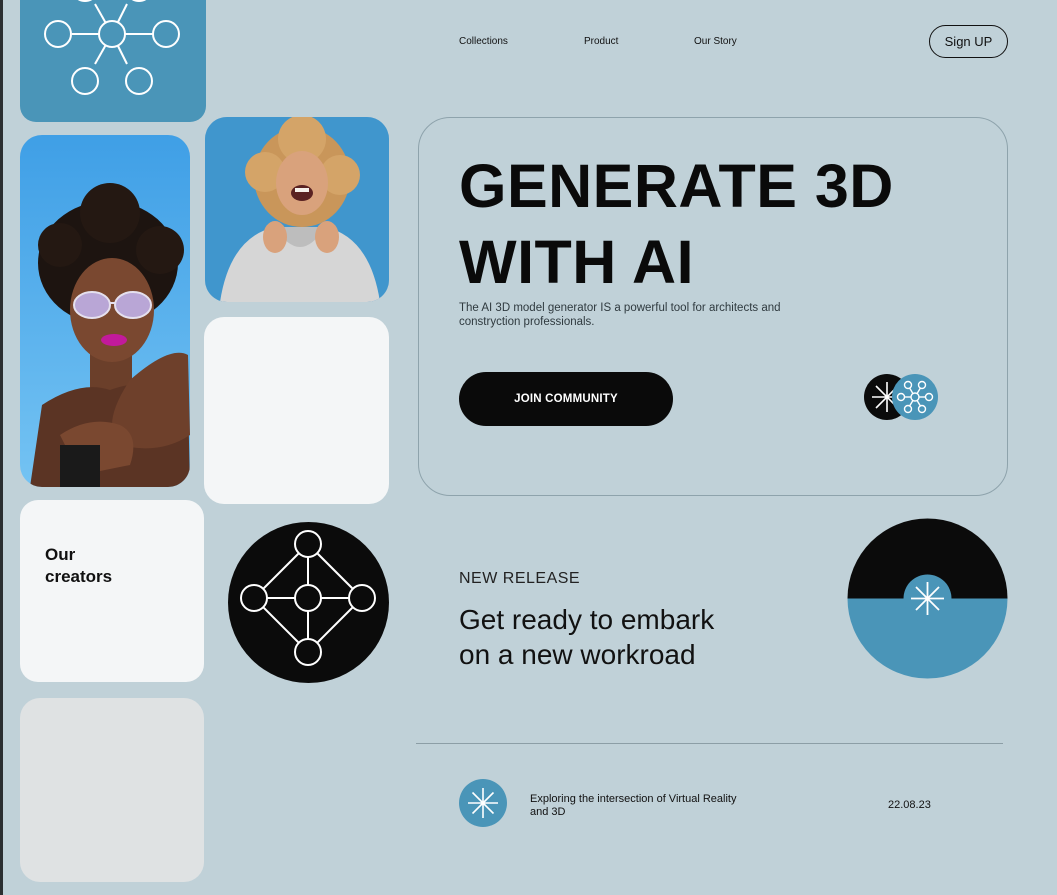  I want to click on placeholder-card, so click(112, 790).